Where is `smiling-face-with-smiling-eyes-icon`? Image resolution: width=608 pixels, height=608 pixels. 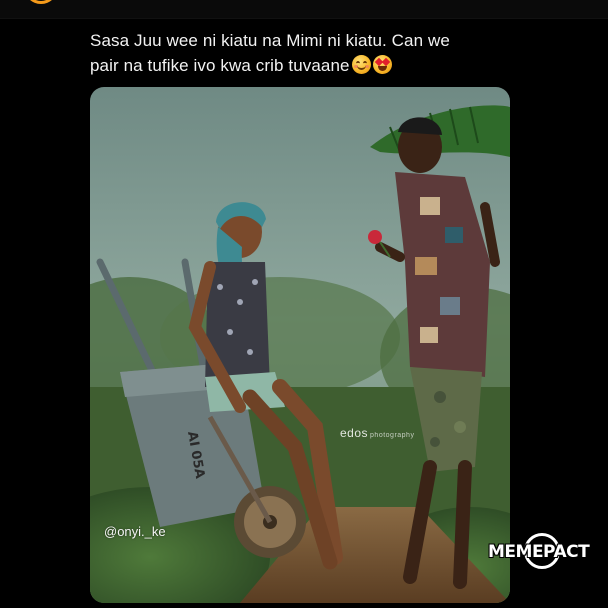 smiling-face-with-smiling-eyes-icon is located at coordinates (361, 64).